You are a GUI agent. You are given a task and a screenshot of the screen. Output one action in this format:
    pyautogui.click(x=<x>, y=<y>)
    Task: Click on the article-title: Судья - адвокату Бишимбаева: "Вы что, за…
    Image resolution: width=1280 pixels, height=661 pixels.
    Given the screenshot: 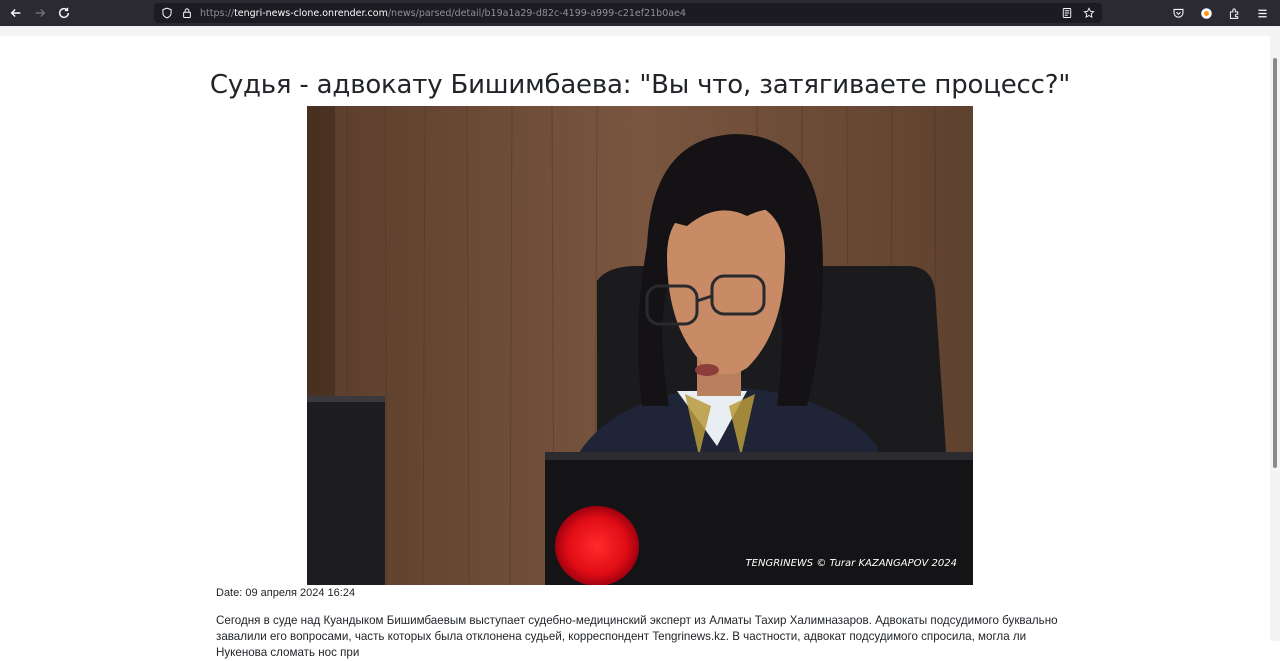 What is the action you would take?
    pyautogui.click(x=640, y=85)
    